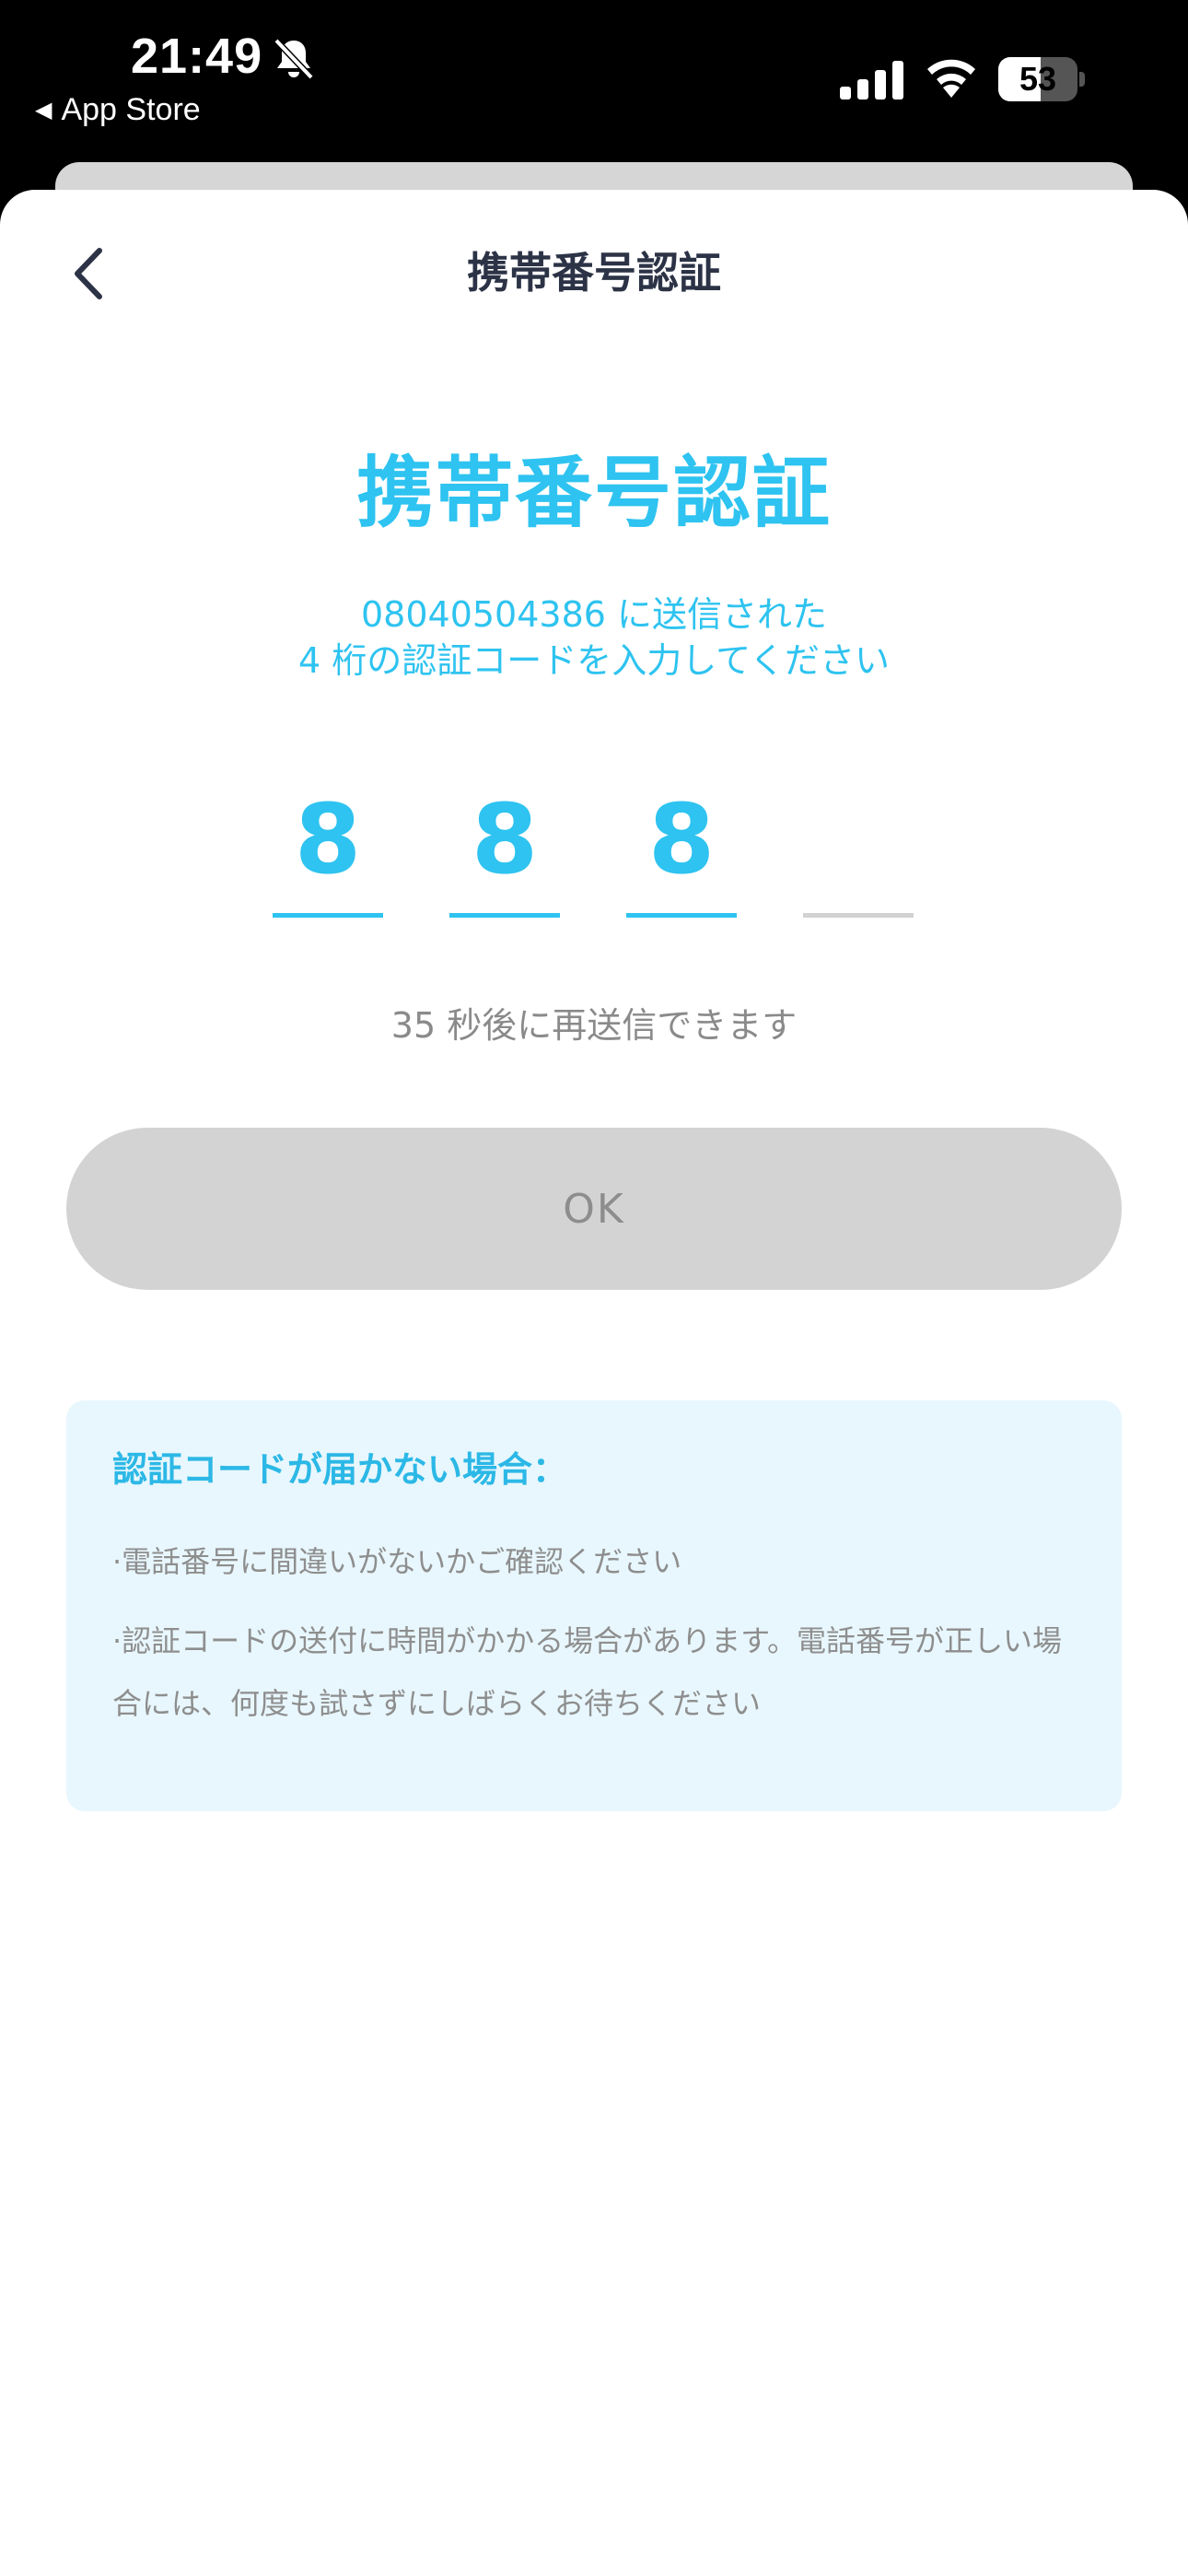 This screenshot has height=2576, width=1188. I want to click on ok-button: OK, so click(594, 1209).